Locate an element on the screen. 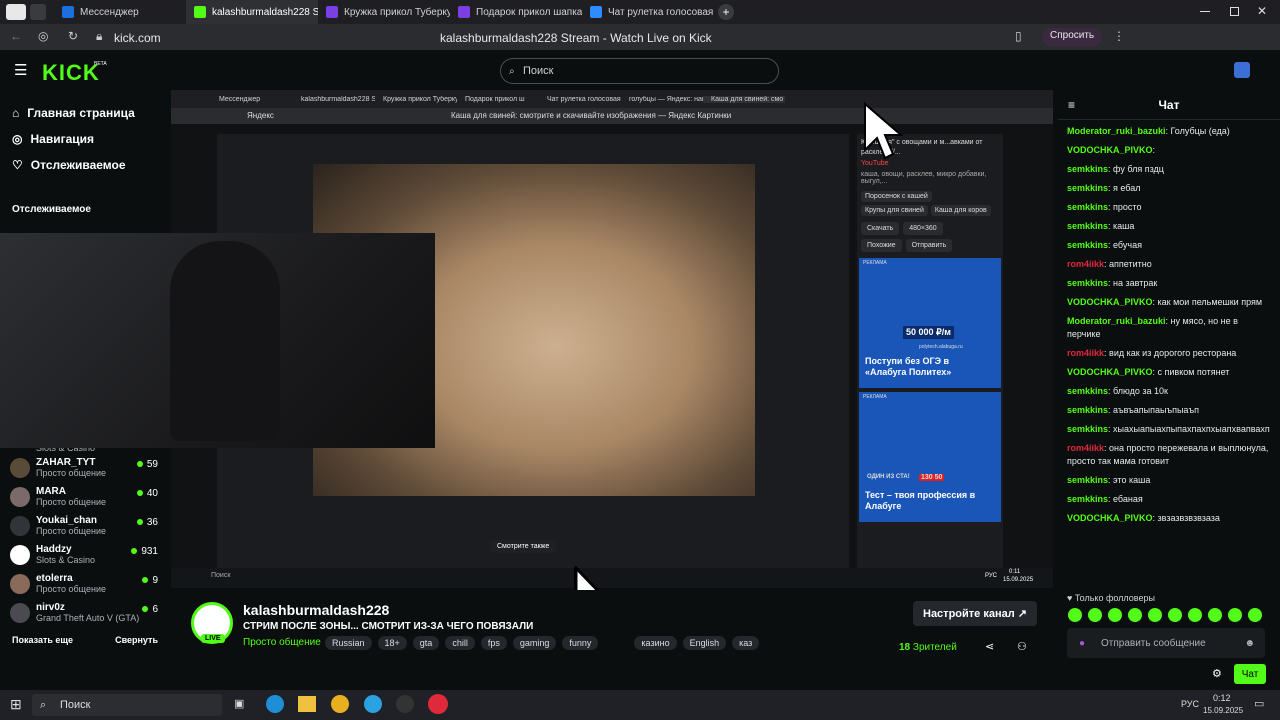 This screenshot has height=720, width=1280. chat-message-input: ● Отправить сообщение ☻ is located at coordinates (1166, 643).